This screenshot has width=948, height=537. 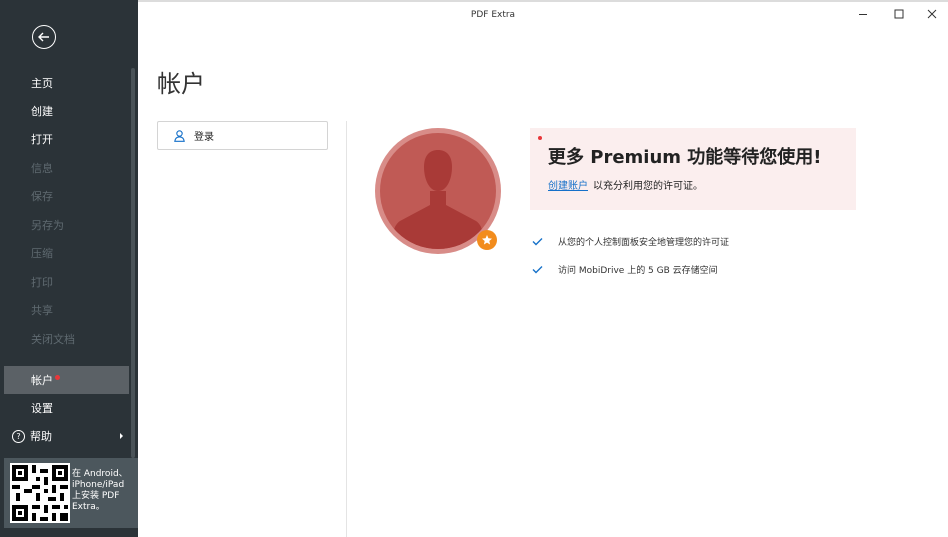 What do you see at coordinates (42, 83) in the screenshot?
I see `sidebar-item-label: 主页` at bounding box center [42, 83].